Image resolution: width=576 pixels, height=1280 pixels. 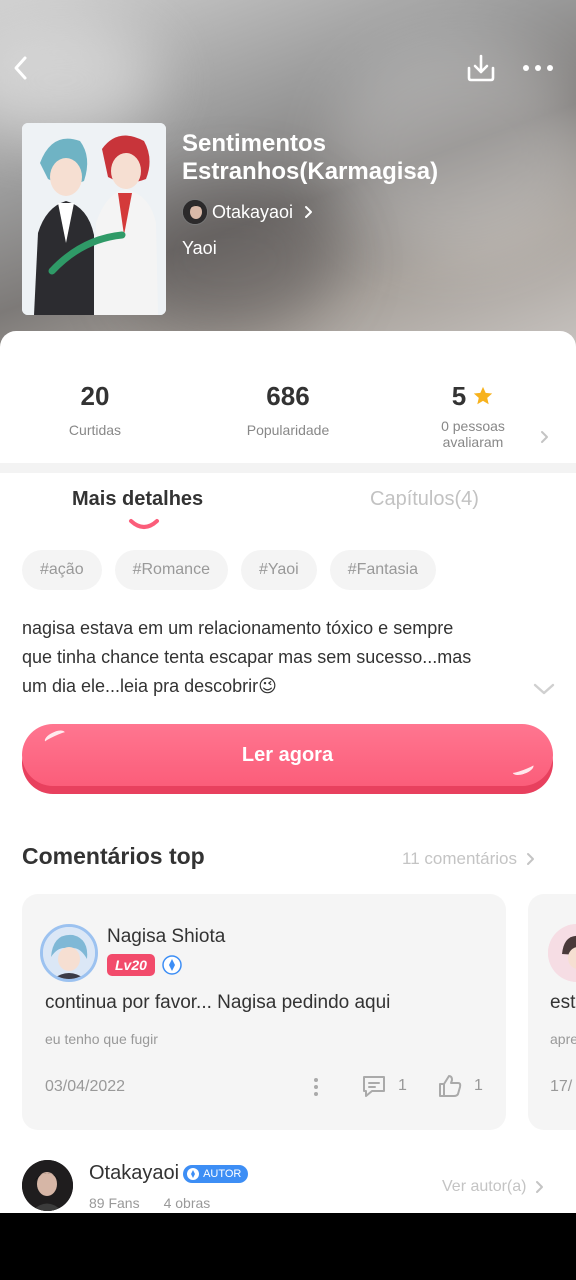 What do you see at coordinates (253, 211) in the screenshot?
I see `author-name: Otakayaoi` at bounding box center [253, 211].